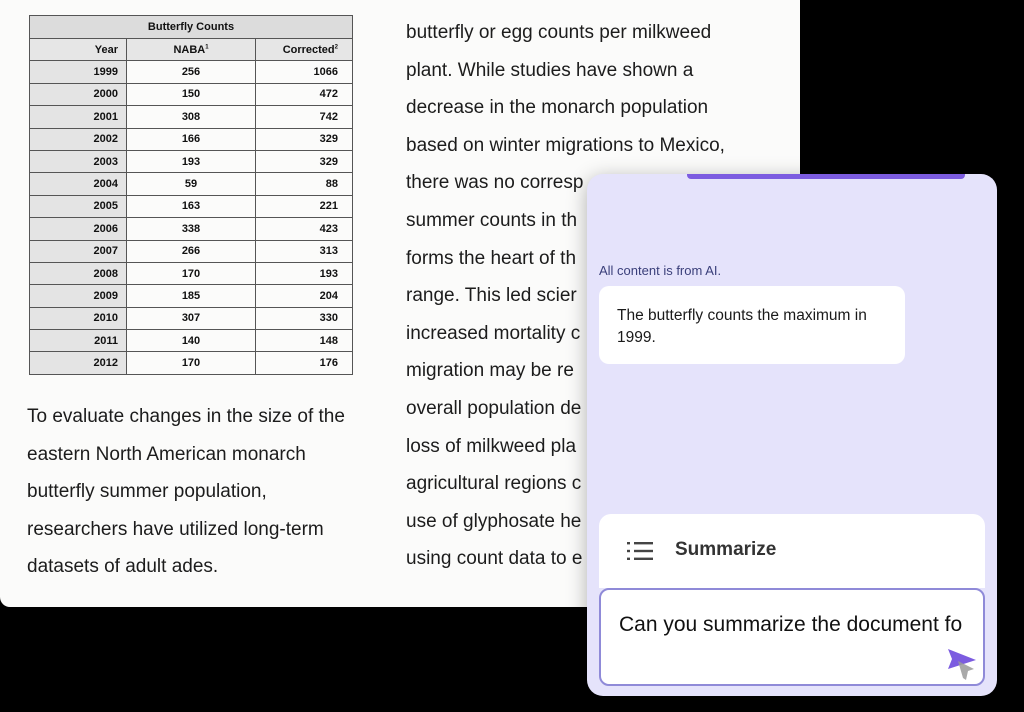 The height and width of the screenshot is (712, 1024). I want to click on cell-year: 2005, so click(78, 206).